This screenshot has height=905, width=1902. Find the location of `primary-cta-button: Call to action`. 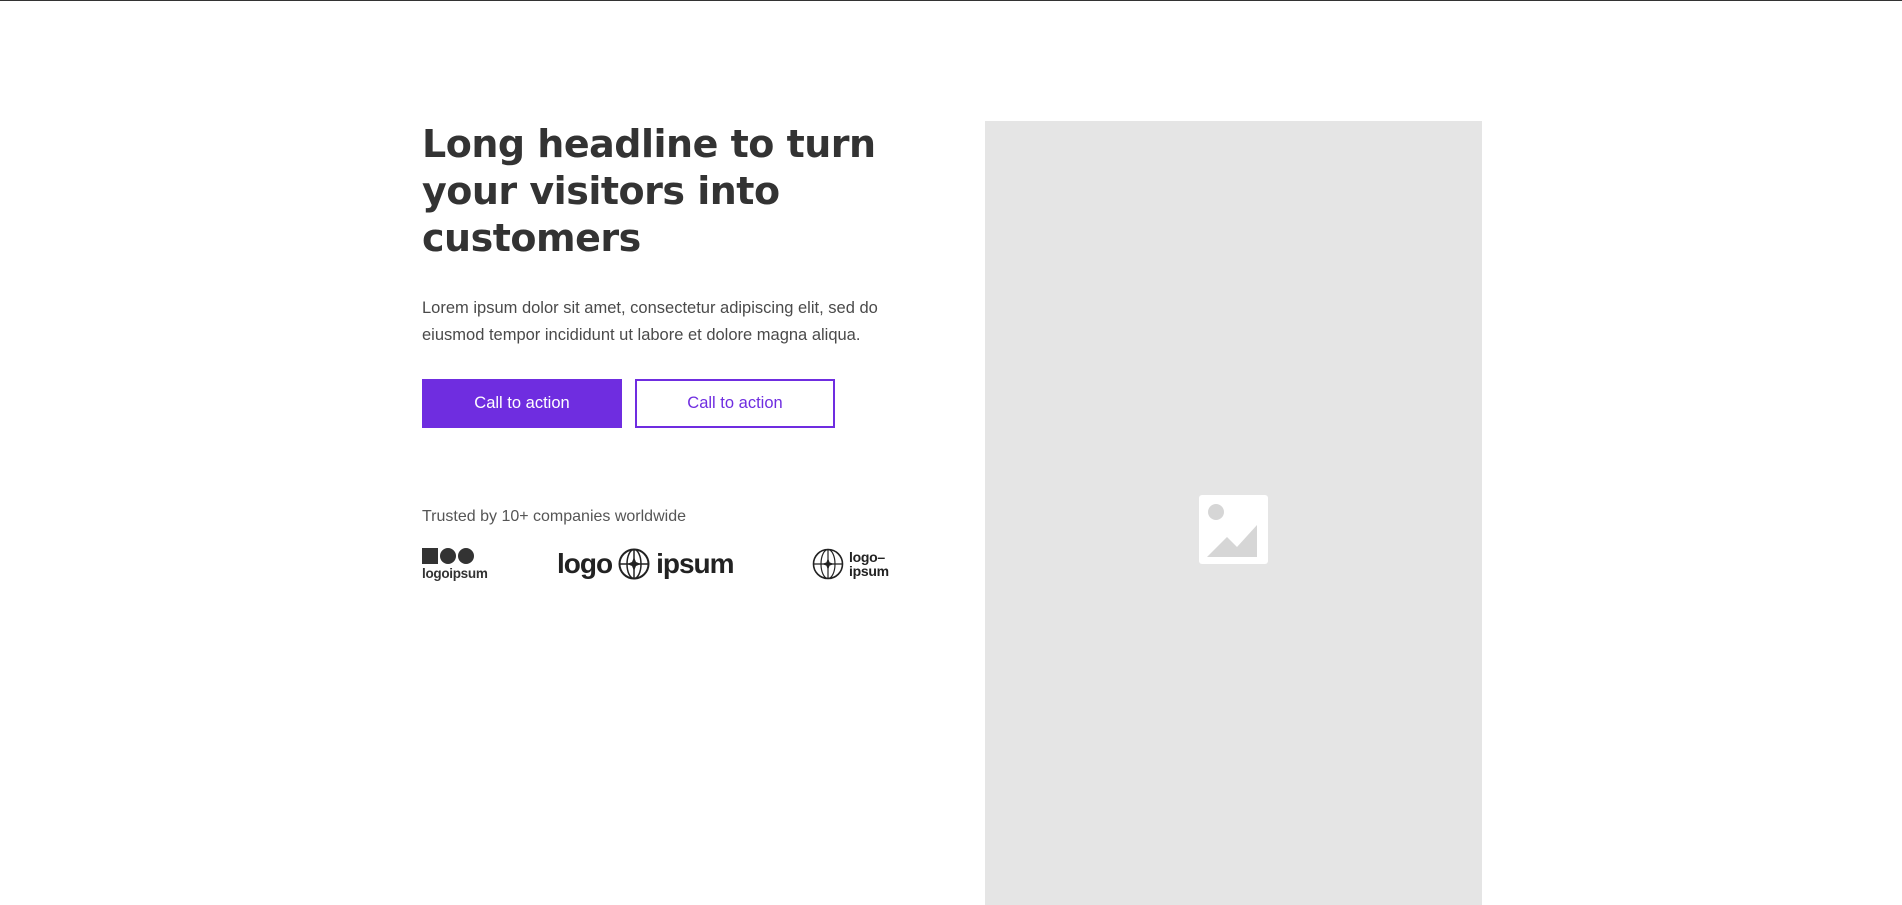

primary-cta-button: Call to action is located at coordinates (522, 403).